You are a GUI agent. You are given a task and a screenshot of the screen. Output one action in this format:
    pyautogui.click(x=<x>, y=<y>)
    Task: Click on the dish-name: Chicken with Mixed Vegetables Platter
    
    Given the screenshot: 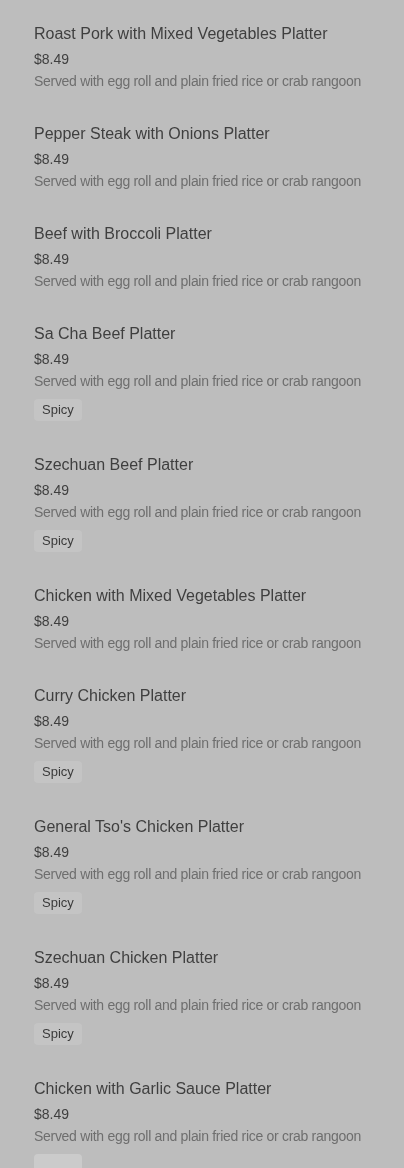 What is the action you would take?
    pyautogui.click(x=171, y=596)
    